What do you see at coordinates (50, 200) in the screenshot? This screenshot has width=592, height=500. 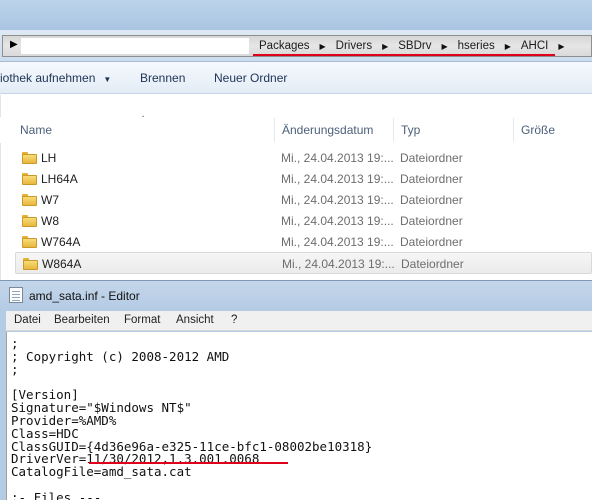 I see `file-name: W7` at bounding box center [50, 200].